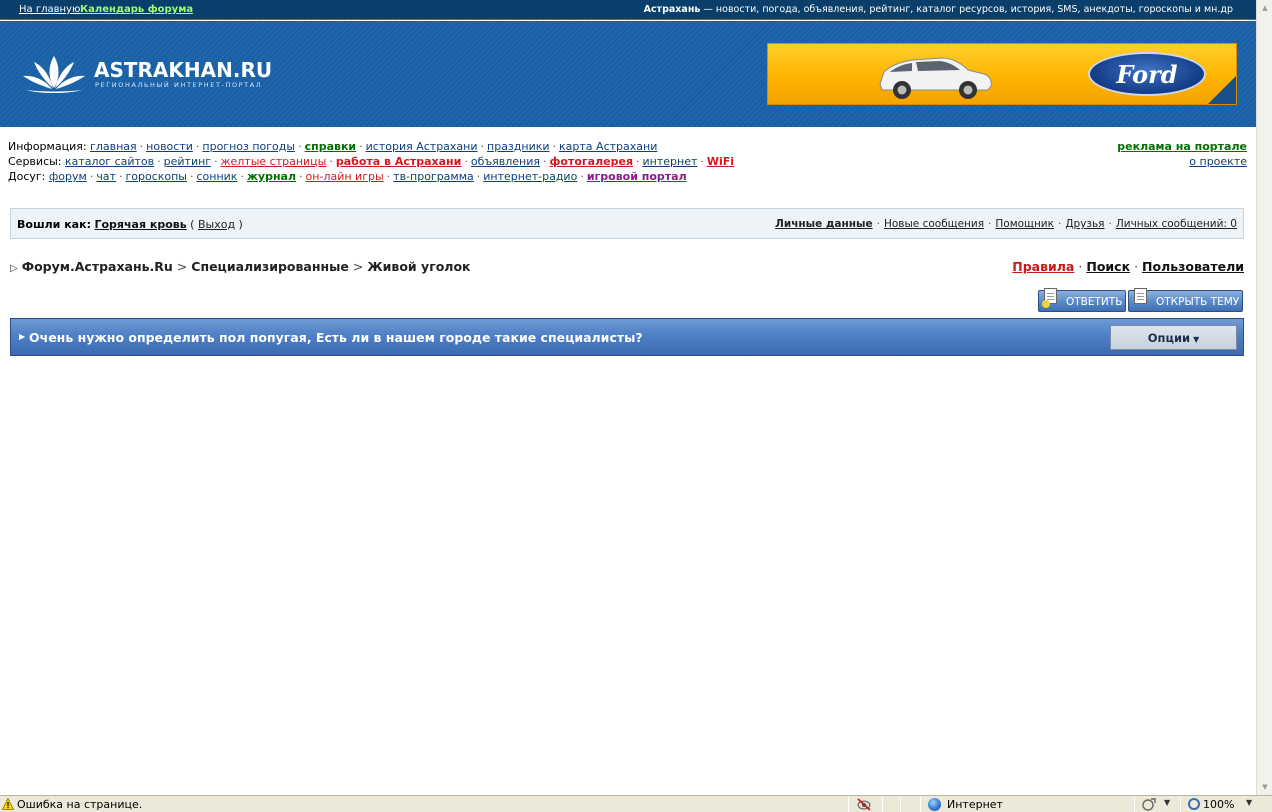 The image size is (1272, 812). What do you see at coordinates (1265, 8) in the screenshot?
I see `scroll-up-arrow-icon: ▲` at bounding box center [1265, 8].